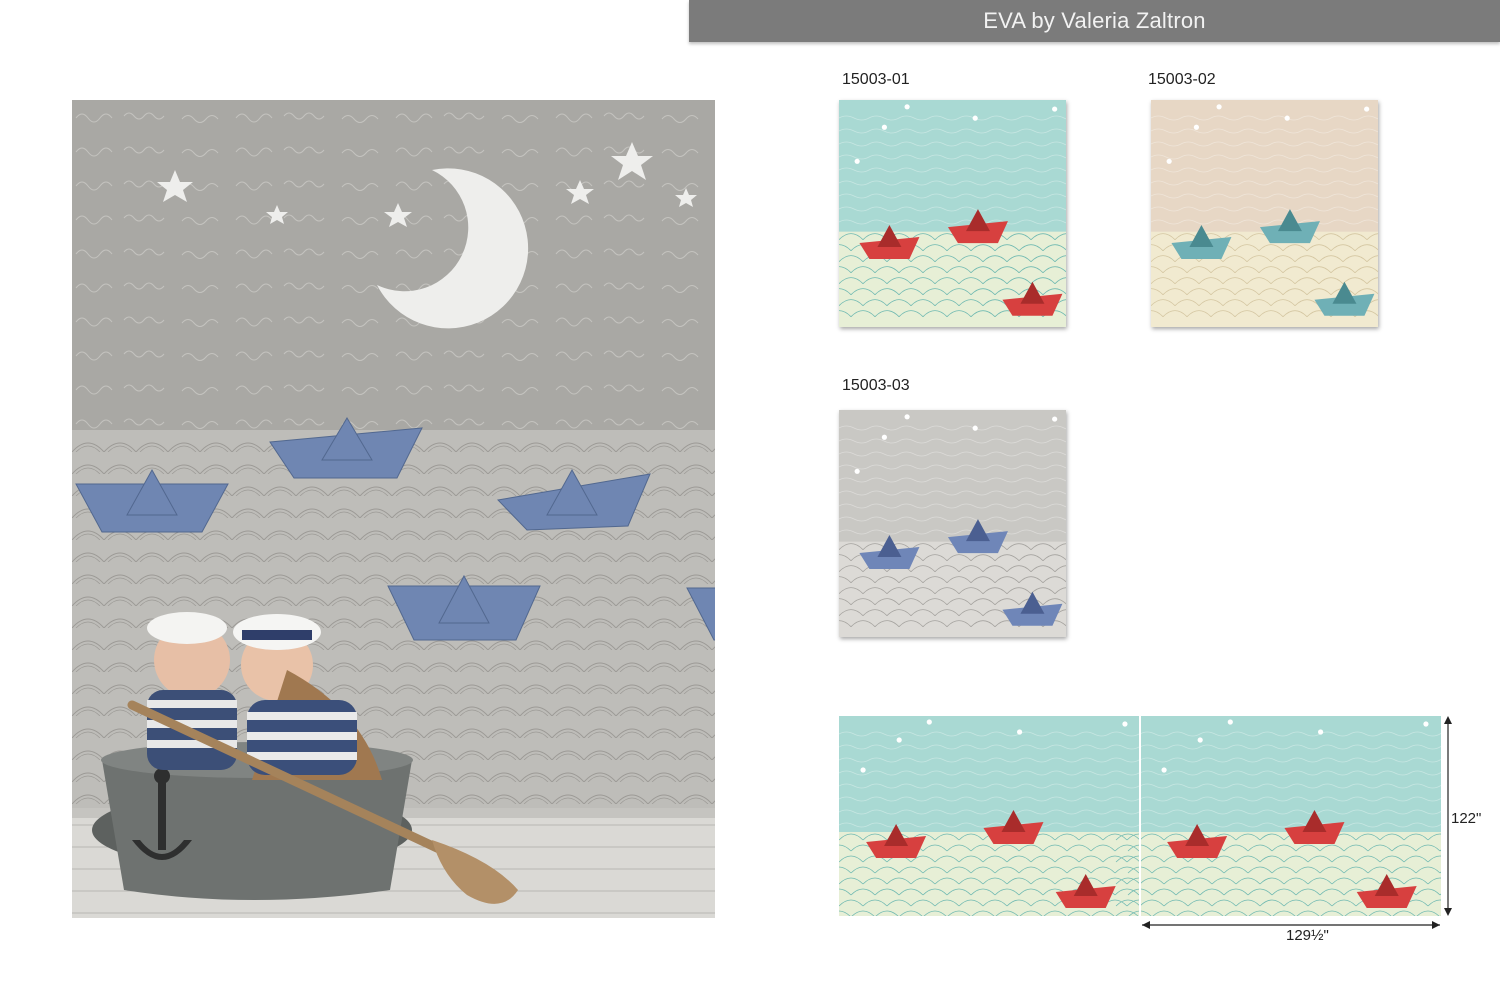 This screenshot has height=1000, width=1500. Describe the element at coordinates (1013, 816) in the screenshot. I see `panel-left-artwork` at that location.